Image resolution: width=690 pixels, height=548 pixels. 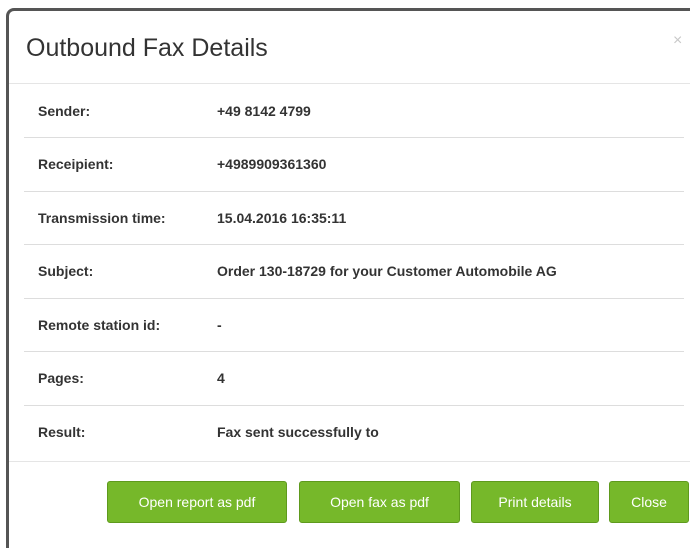 I want to click on result-value: Fax sent successfully to, so click(x=443, y=431).